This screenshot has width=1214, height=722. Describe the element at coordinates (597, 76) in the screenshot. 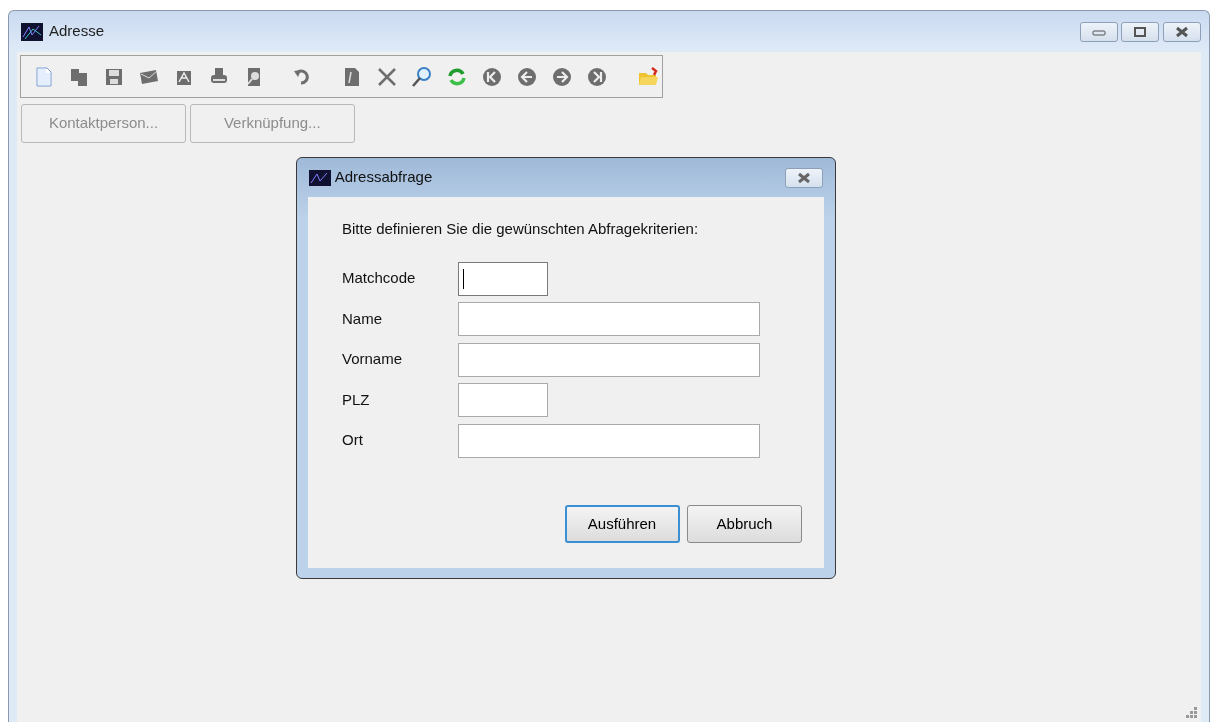

I see `last-record-icon` at that location.